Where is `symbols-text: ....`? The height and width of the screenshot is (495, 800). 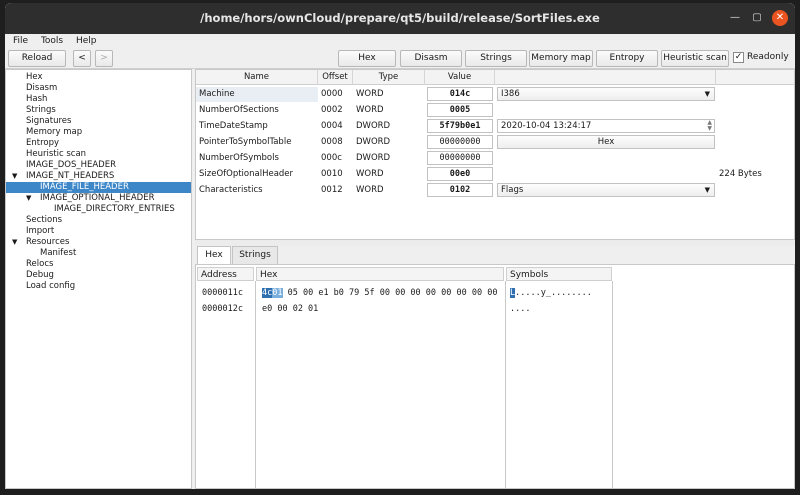 symbols-text: .... is located at coordinates (520, 309).